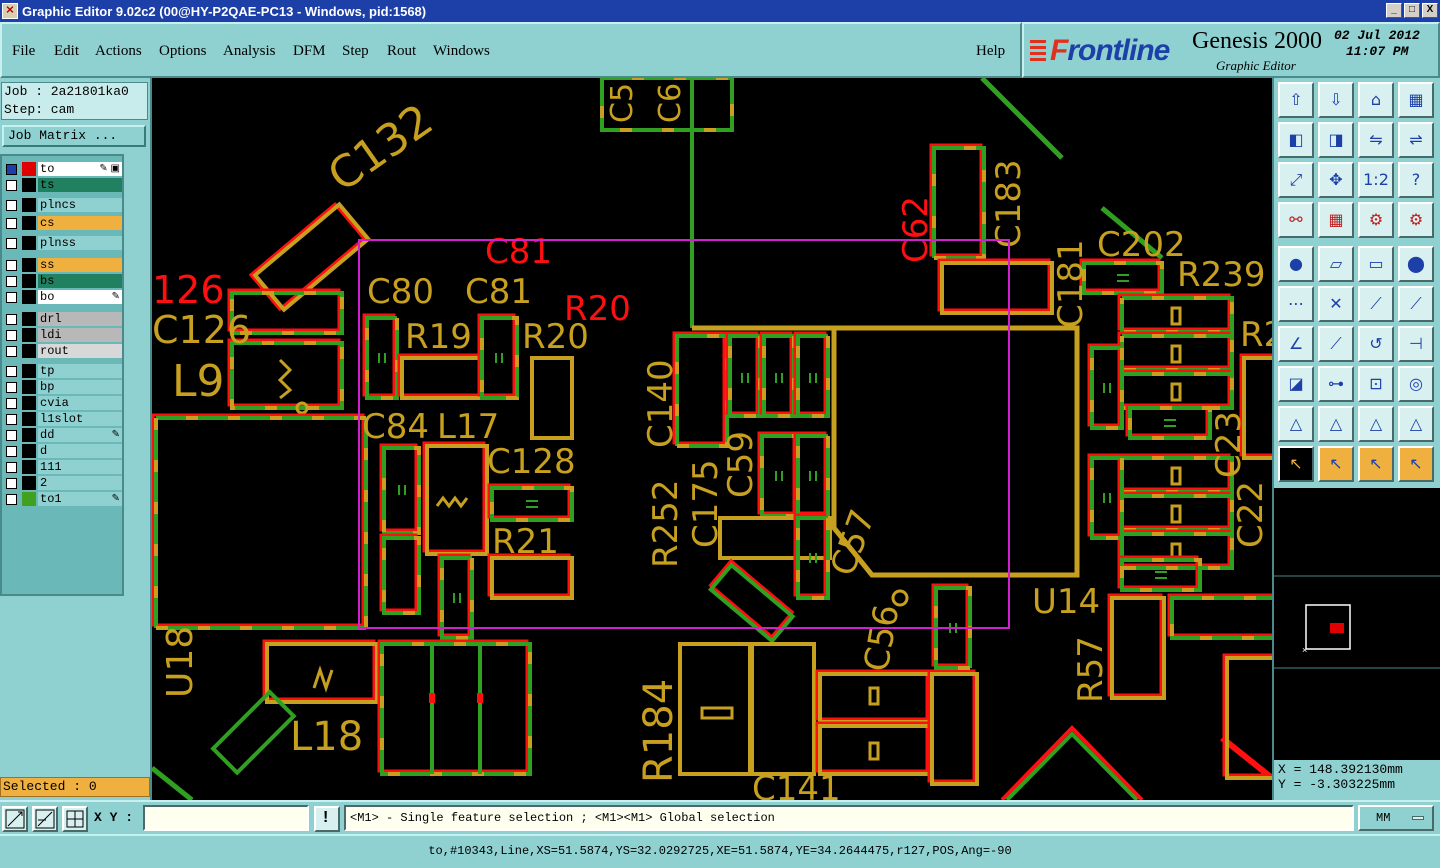 The image size is (1440, 868). Describe the element at coordinates (900, 598) in the screenshot. I see `via` at that location.